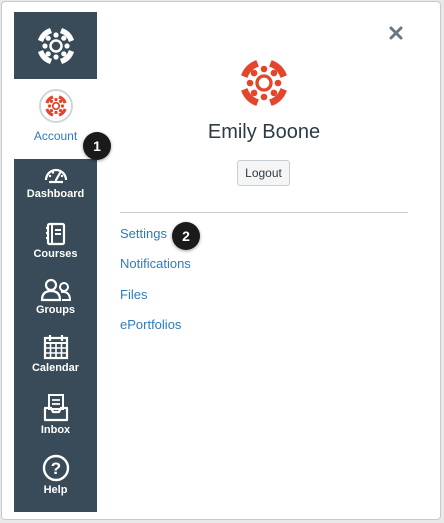 Image resolution: width=444 pixels, height=523 pixels. I want to click on nav-item-inbox: Inbox, so click(55, 424).